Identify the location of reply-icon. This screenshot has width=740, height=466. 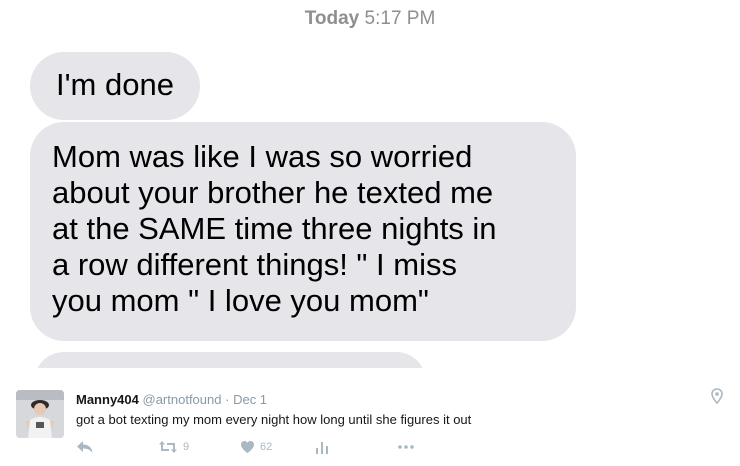
(85, 447).